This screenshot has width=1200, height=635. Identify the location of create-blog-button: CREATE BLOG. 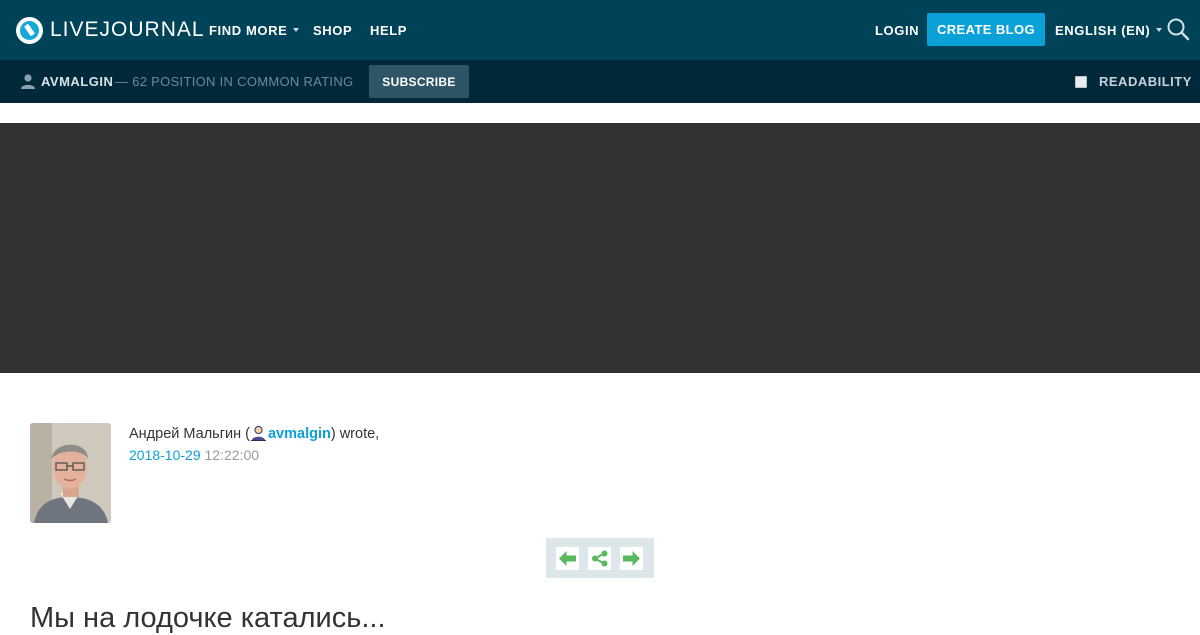
(986, 29).